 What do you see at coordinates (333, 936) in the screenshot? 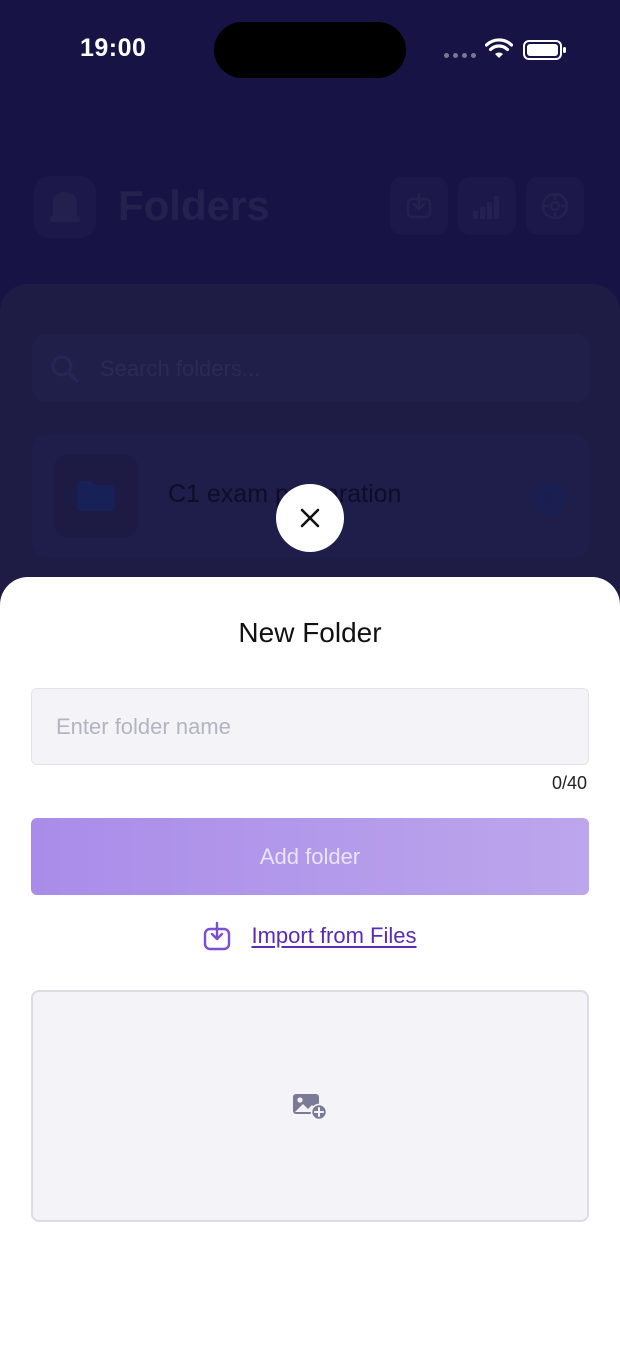
I see `import-from-files-link: Import from Files` at bounding box center [333, 936].